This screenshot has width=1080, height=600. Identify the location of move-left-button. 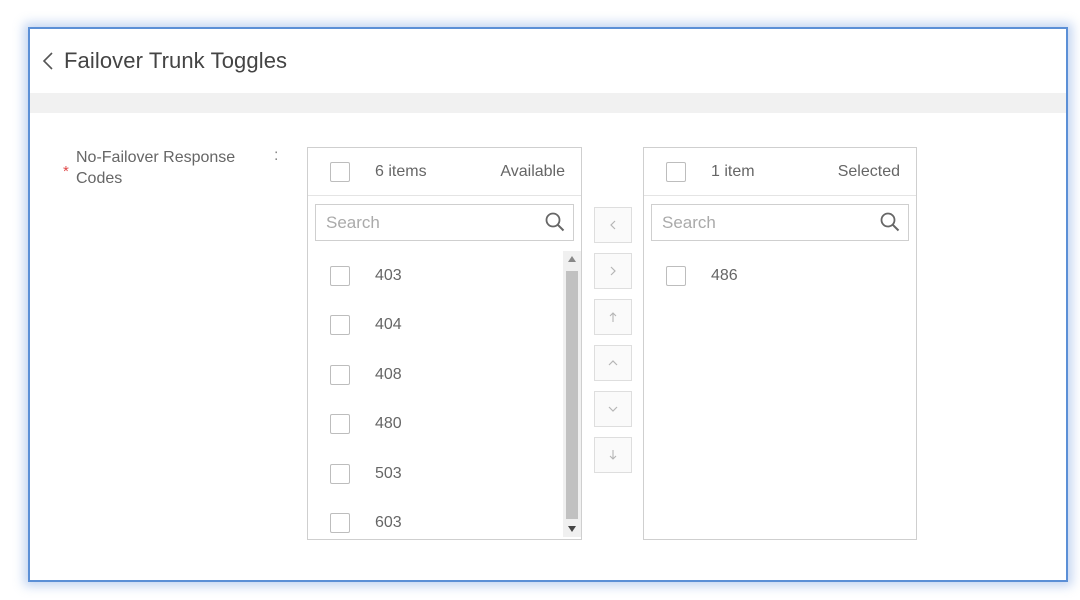
(613, 225).